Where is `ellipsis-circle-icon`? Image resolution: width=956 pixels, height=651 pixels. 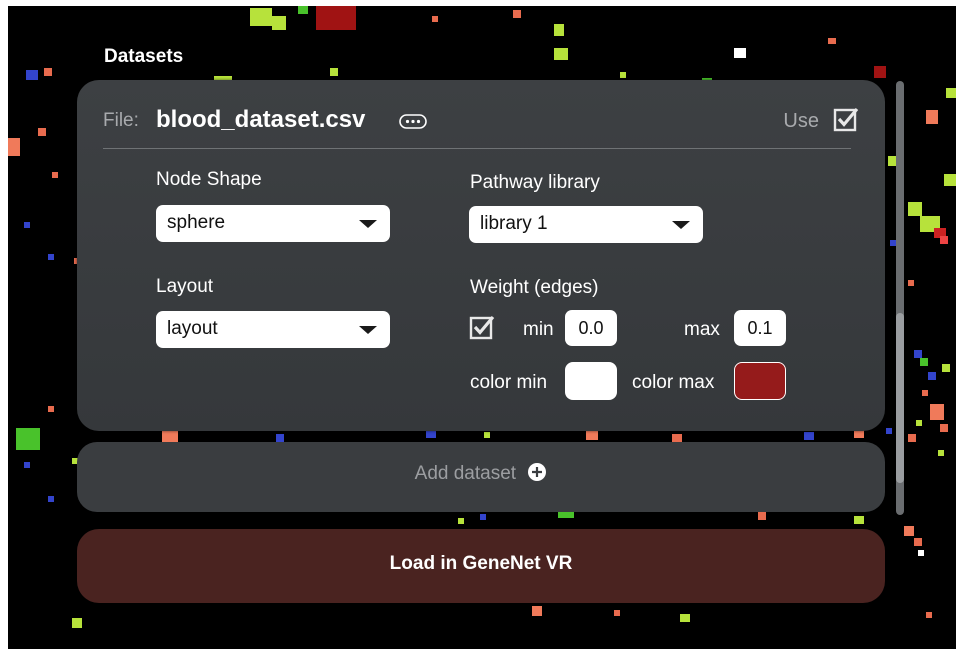
ellipsis-circle-icon is located at coordinates (413, 121).